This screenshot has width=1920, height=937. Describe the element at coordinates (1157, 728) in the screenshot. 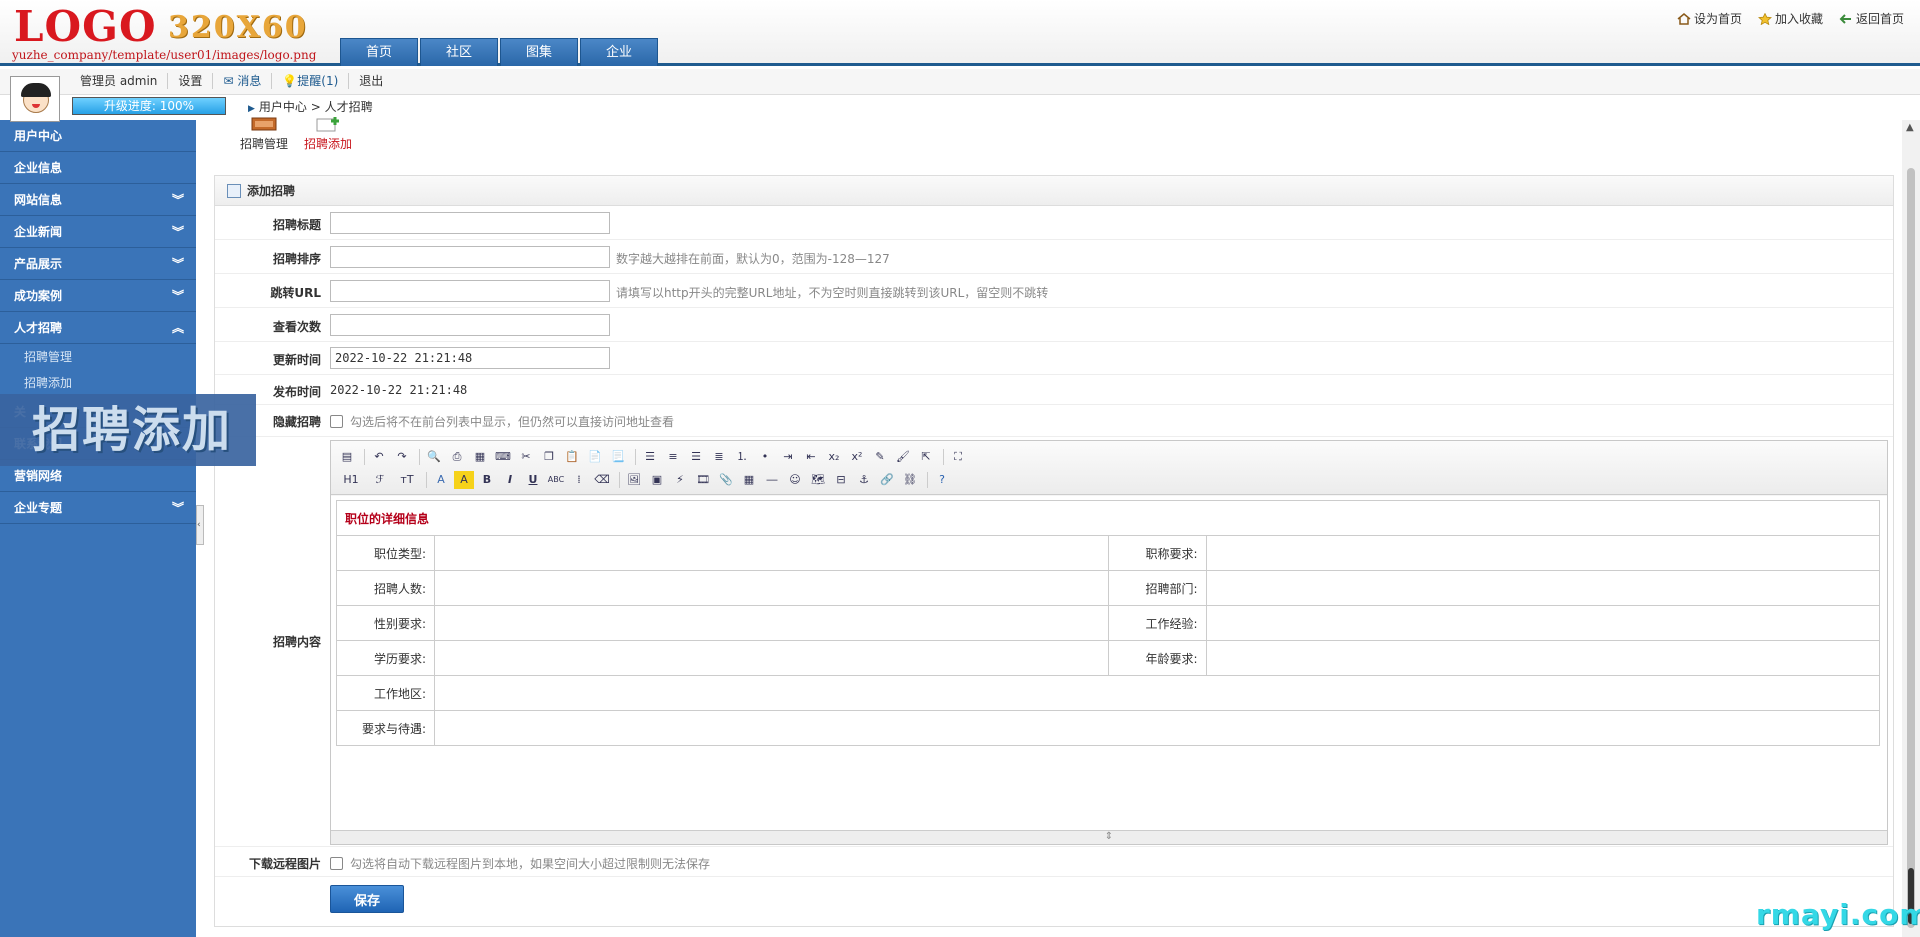

I see `salary-cell` at that location.